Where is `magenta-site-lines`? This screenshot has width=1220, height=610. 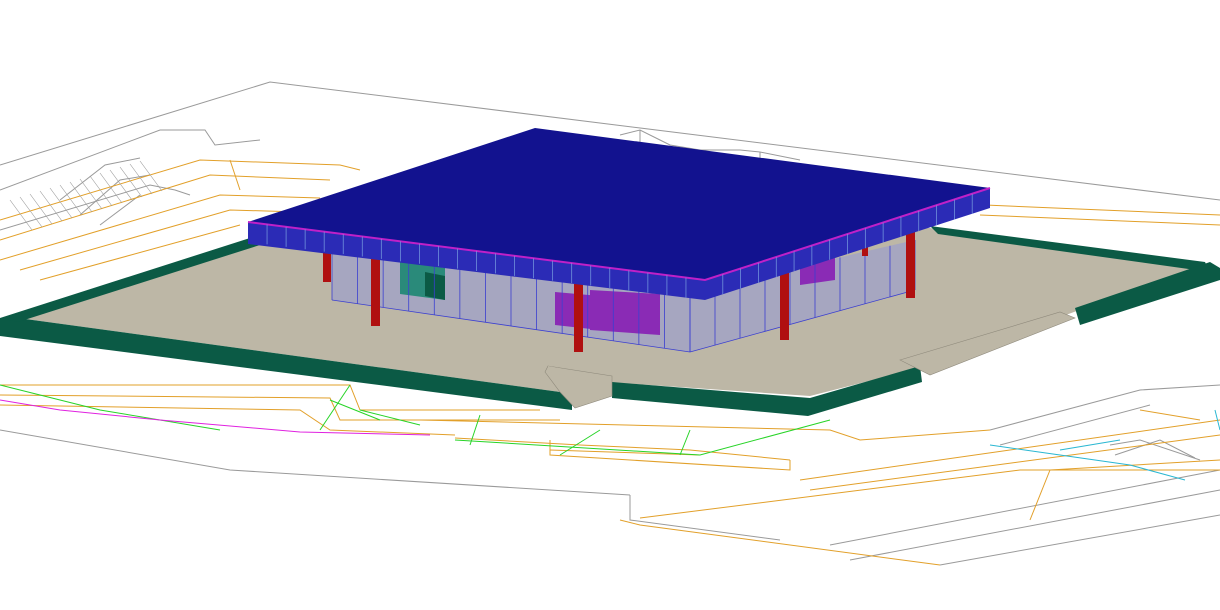
magenta-site-lines is located at coordinates (215, 417).